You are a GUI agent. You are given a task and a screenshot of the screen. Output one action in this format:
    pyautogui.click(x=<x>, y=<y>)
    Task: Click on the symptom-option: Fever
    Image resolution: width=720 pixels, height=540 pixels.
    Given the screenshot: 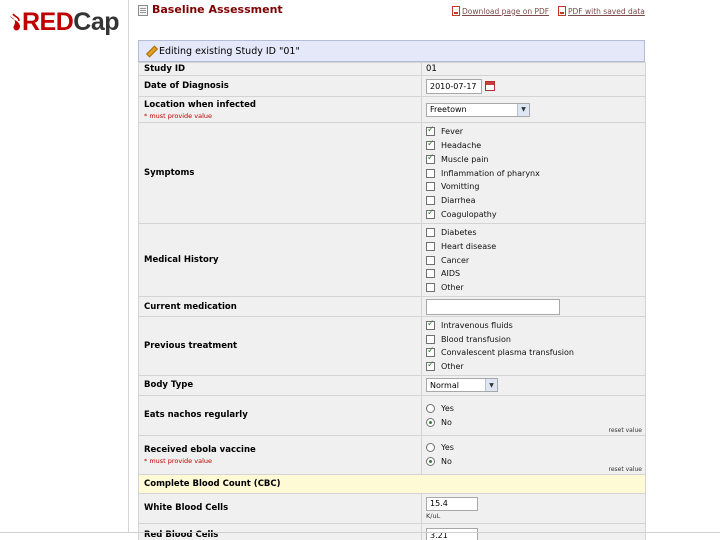 What is the action you would take?
    pyautogui.click(x=533, y=132)
    